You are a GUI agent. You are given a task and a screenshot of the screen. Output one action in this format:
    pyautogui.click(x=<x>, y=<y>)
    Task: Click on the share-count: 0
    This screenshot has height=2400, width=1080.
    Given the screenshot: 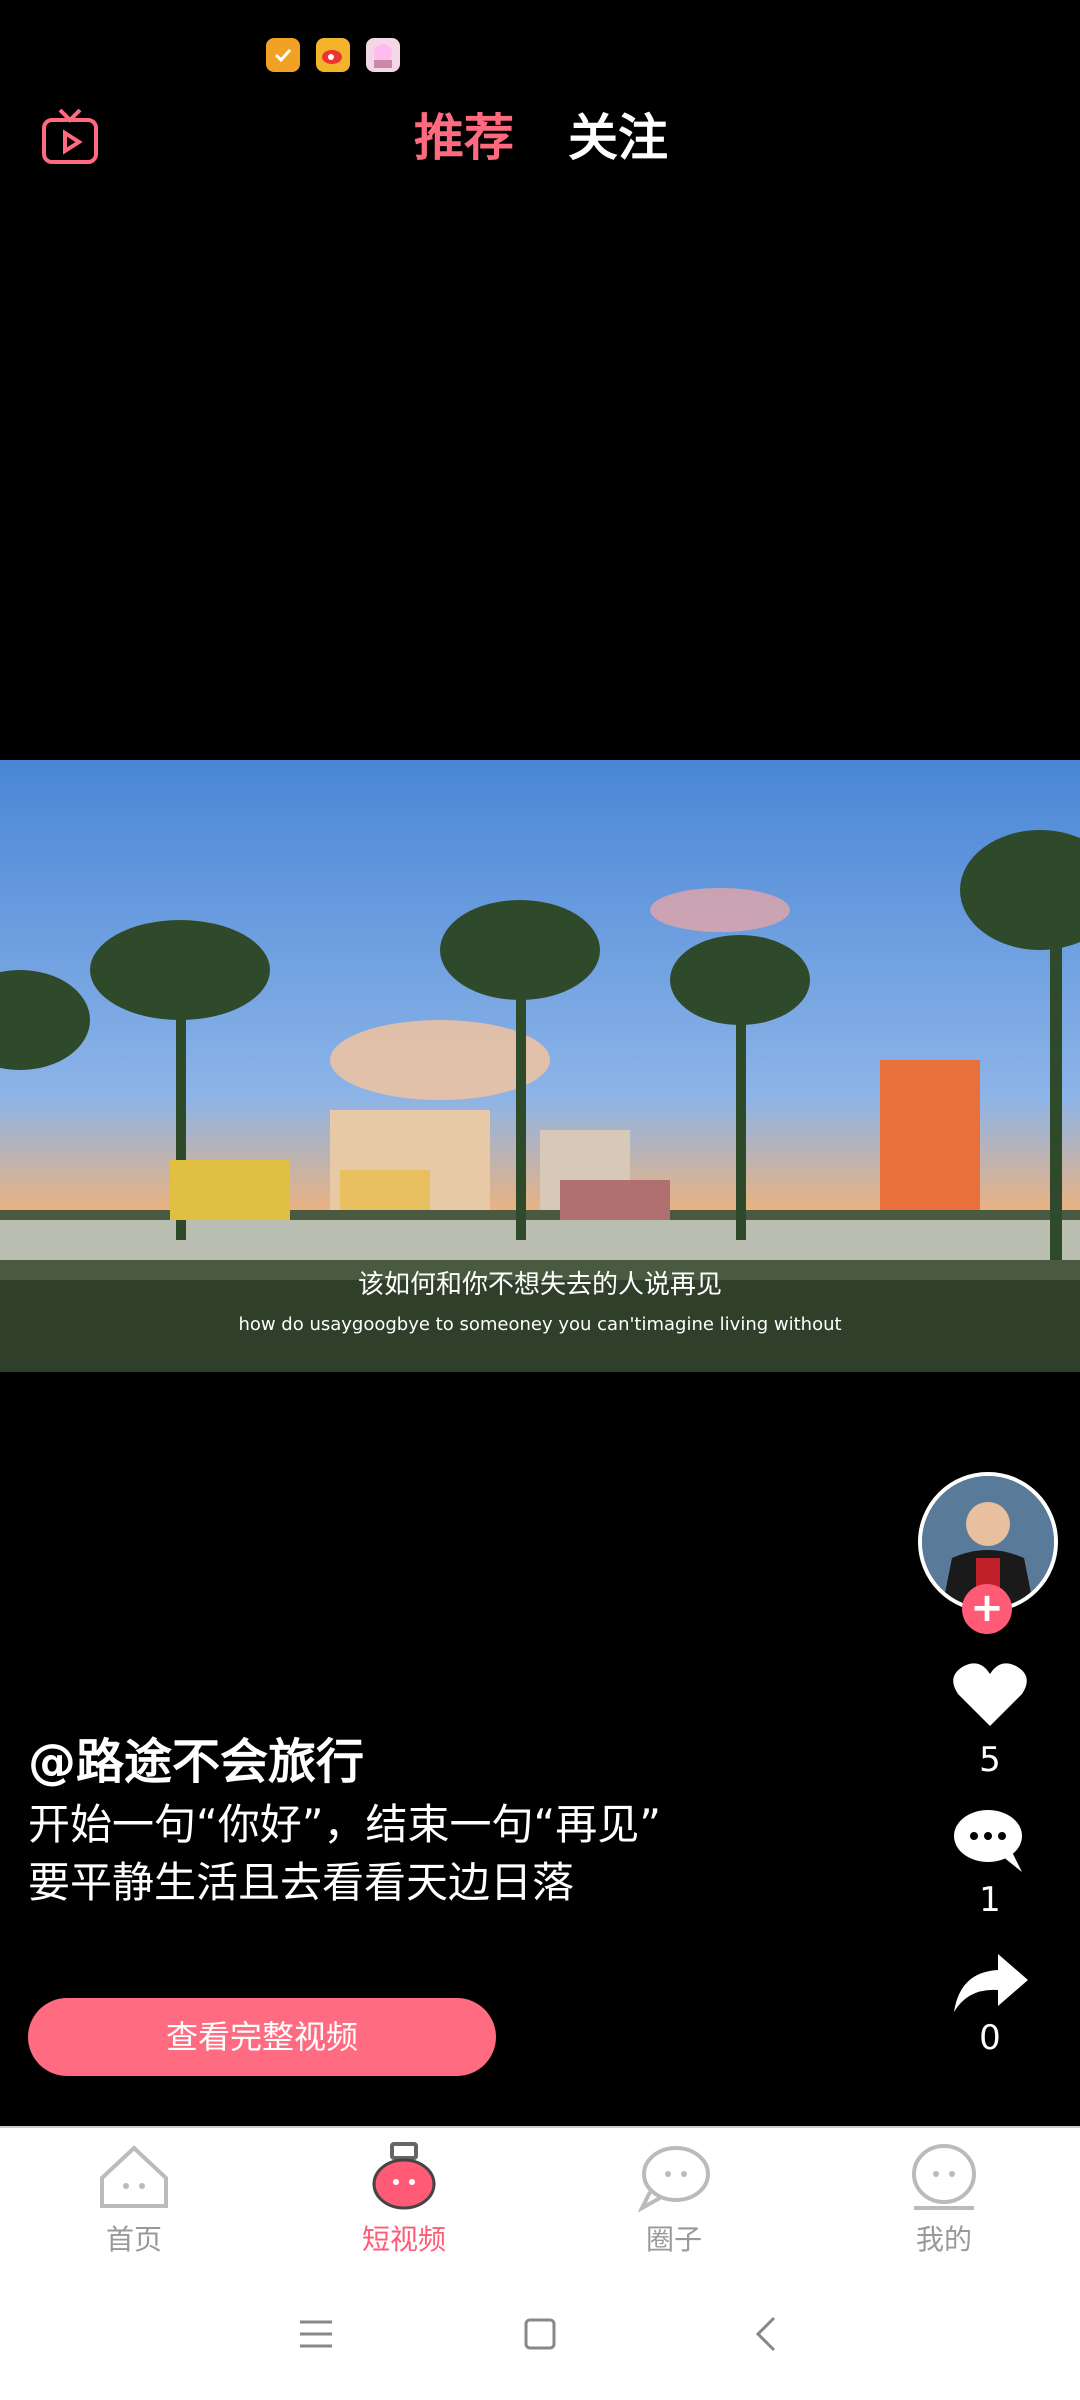 What is the action you would take?
    pyautogui.click(x=990, y=2038)
    